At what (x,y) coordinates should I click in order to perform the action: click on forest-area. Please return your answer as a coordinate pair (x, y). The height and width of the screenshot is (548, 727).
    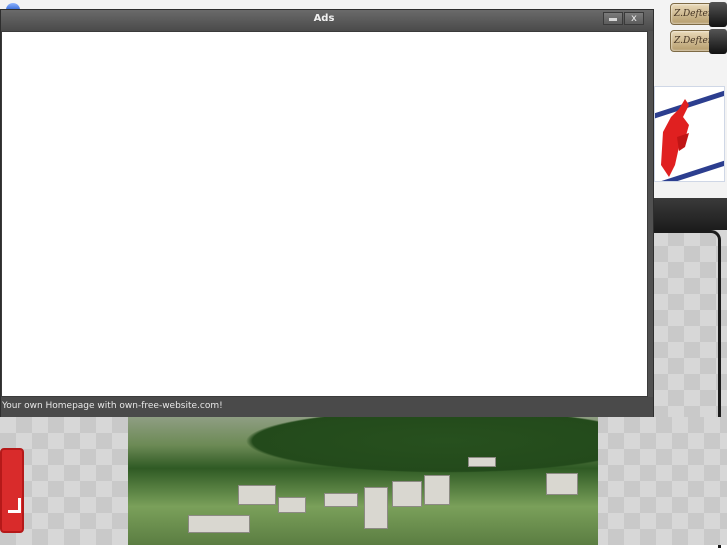
    Looking at the image, I should click on (408, 447).